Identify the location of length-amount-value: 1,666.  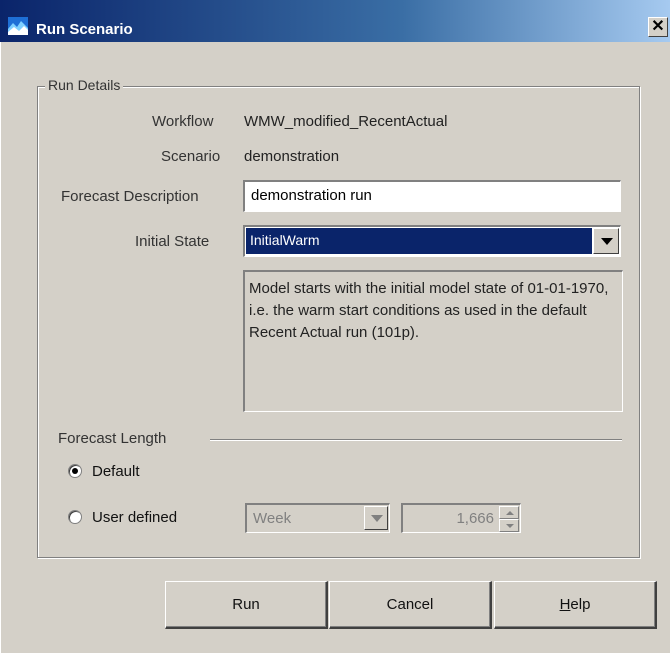
(475, 518).